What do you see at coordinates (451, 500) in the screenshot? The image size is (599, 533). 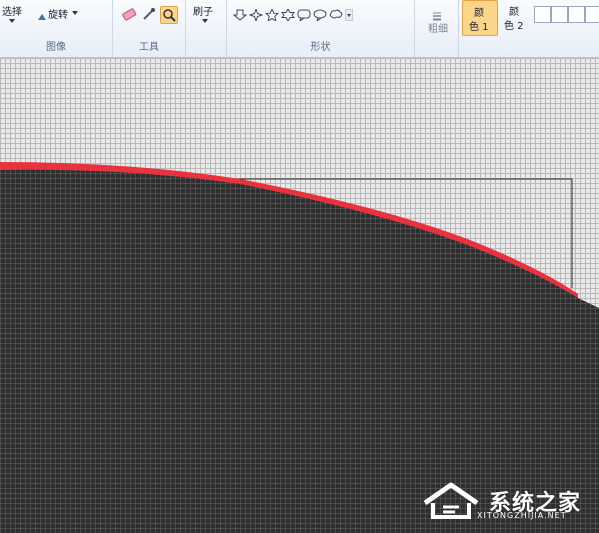 I see `house-logo-icon` at bounding box center [451, 500].